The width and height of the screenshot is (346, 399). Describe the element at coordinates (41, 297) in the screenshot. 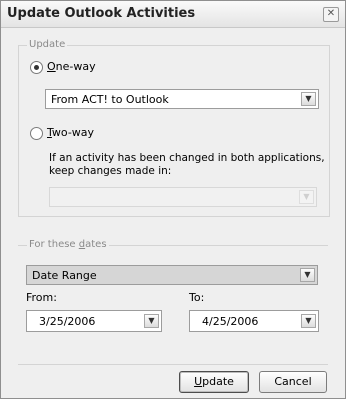

I see `from-label: From:` at that location.